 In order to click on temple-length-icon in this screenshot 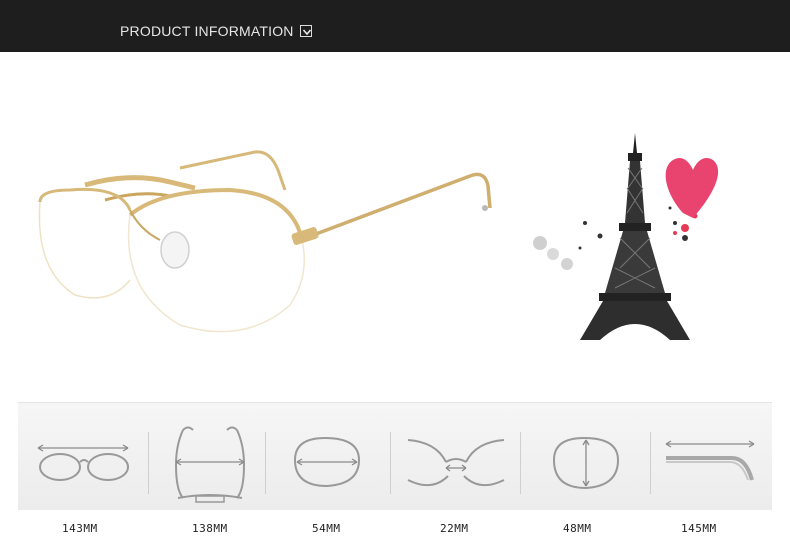, I will do `click(710, 460)`.